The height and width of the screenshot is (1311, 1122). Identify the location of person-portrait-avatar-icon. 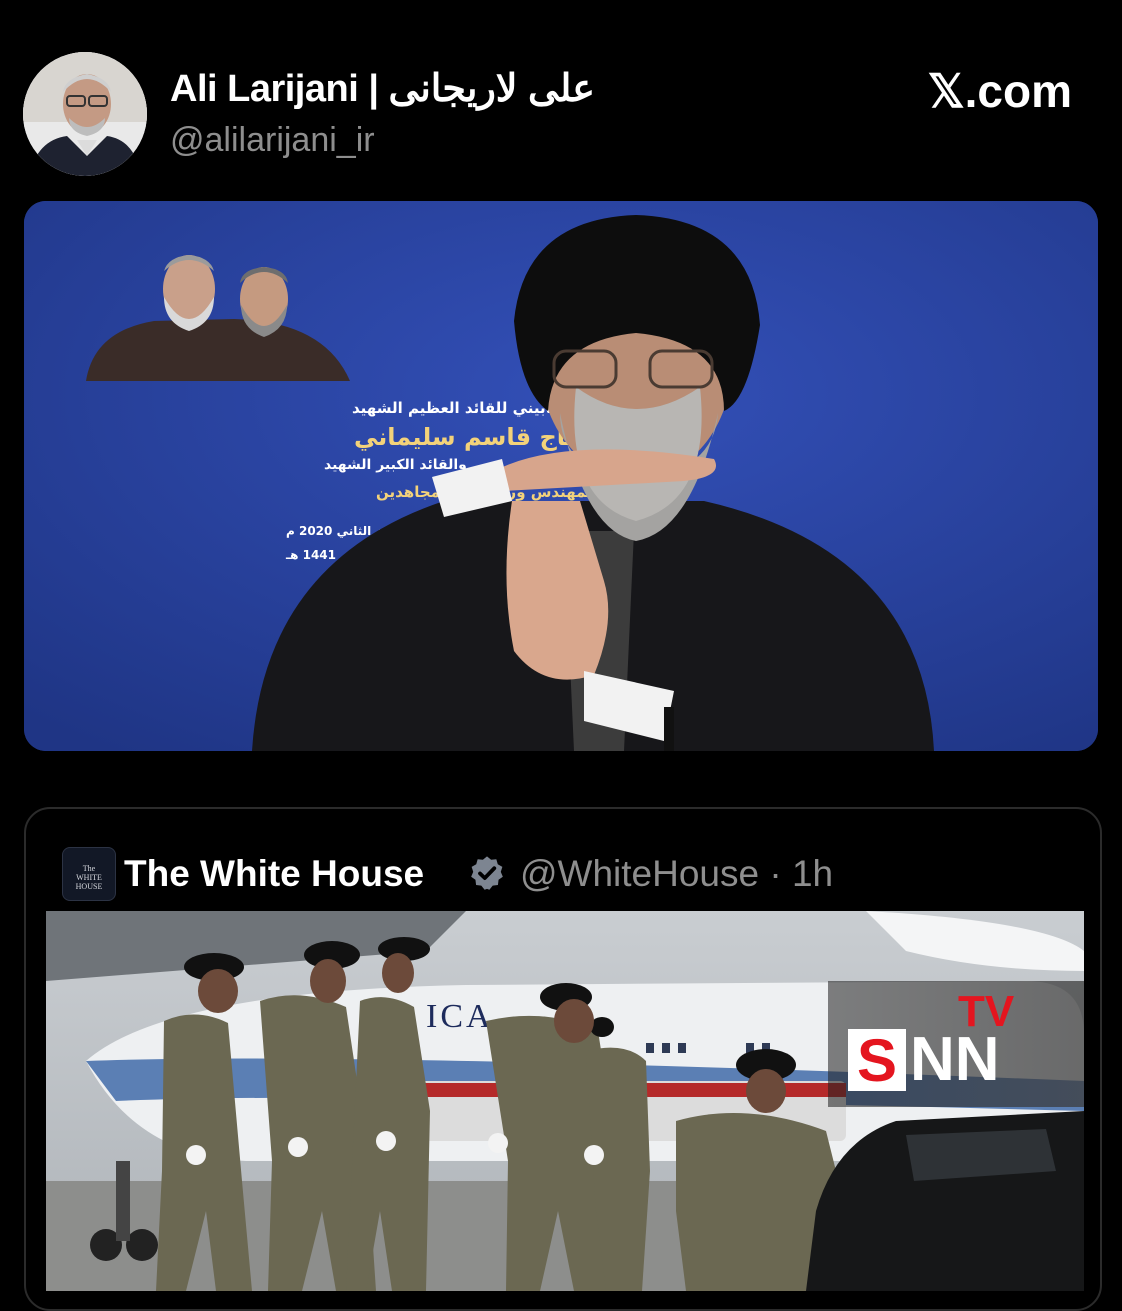
(85, 114).